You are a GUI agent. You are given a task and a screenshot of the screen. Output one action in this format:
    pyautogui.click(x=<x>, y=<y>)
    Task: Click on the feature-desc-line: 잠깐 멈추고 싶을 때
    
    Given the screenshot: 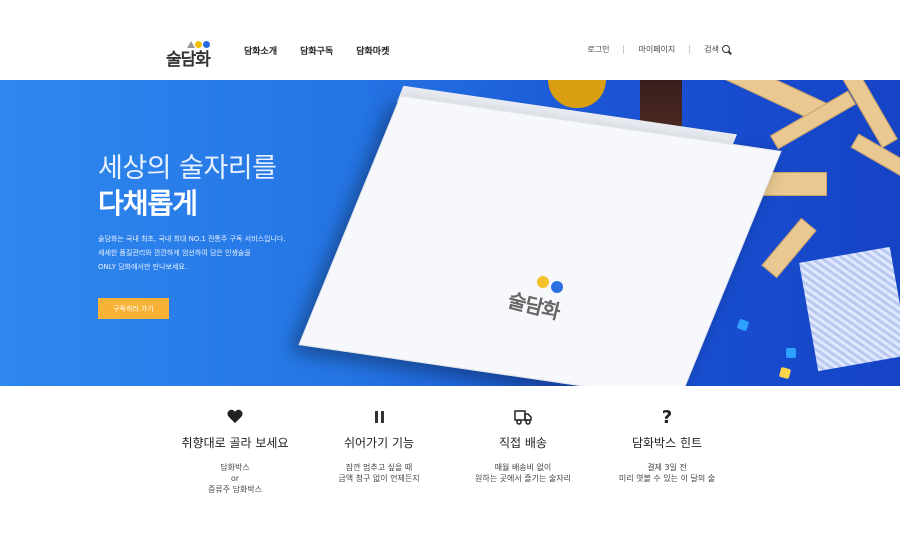 What is the action you would take?
    pyautogui.click(x=379, y=467)
    